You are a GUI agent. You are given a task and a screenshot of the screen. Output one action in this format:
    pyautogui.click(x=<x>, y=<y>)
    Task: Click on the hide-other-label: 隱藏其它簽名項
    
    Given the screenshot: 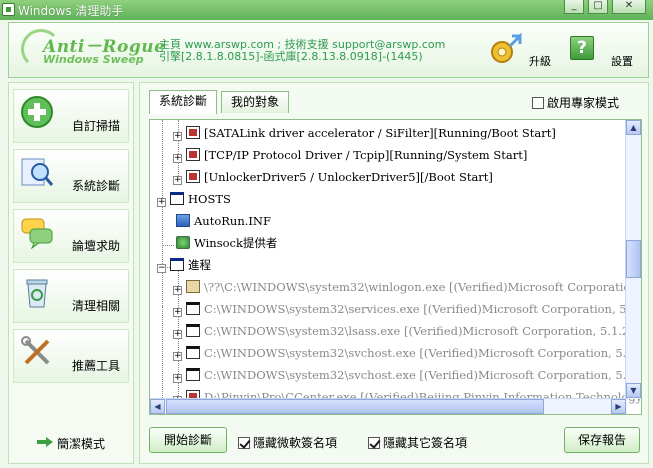 What is the action you would take?
    pyautogui.click(x=425, y=443)
    